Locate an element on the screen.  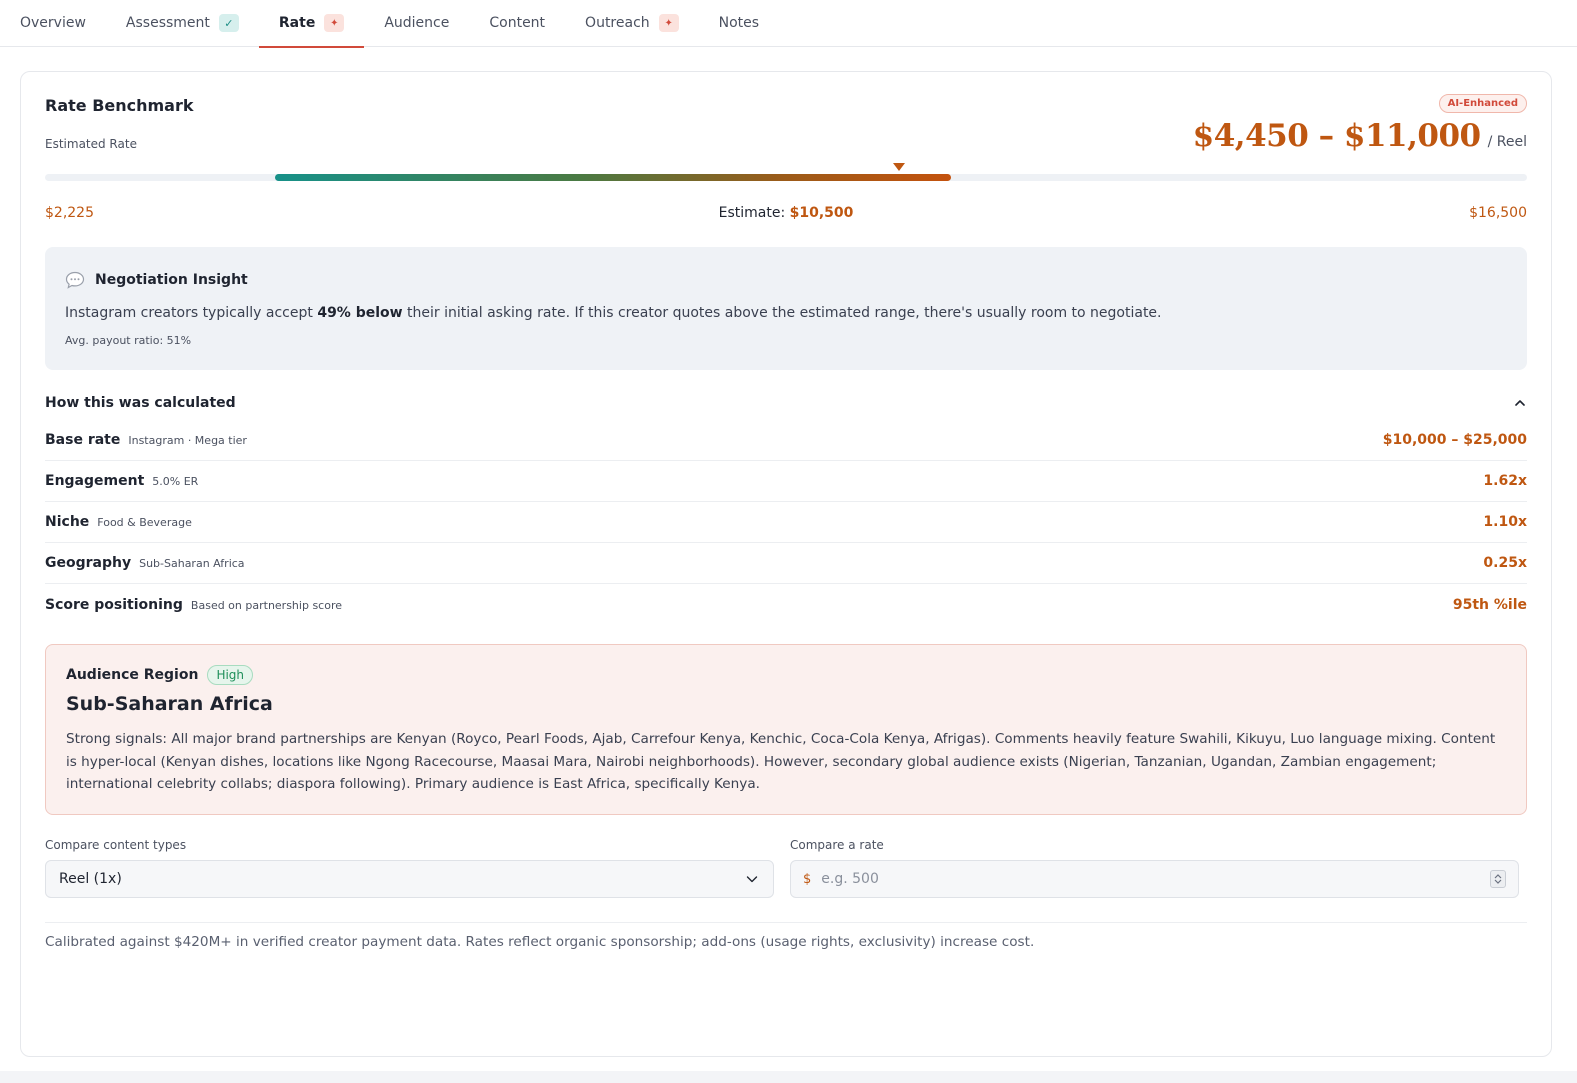
tab-label: Overview is located at coordinates (53, 23).